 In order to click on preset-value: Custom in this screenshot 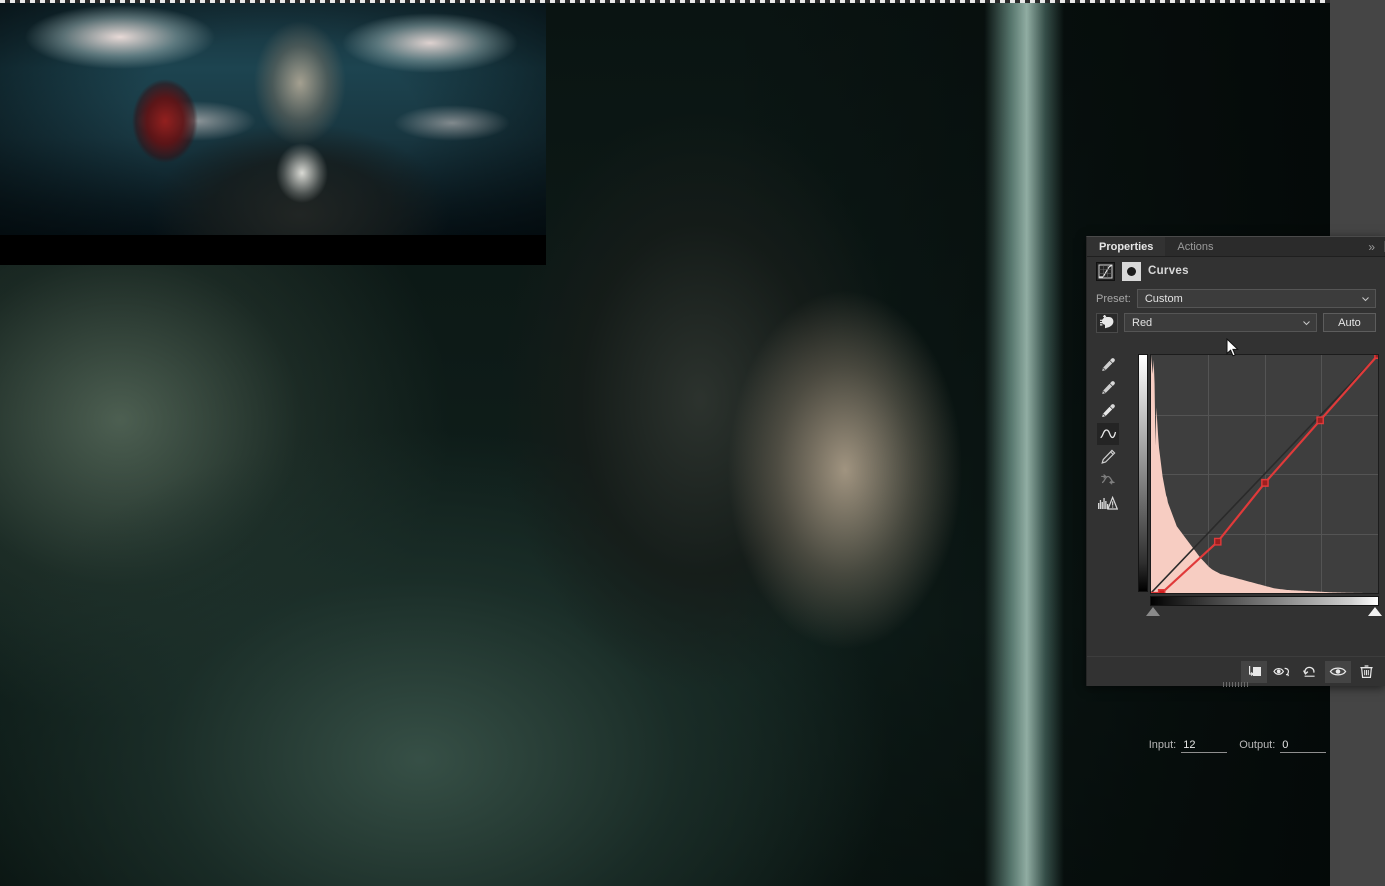, I will do `click(1163, 298)`.